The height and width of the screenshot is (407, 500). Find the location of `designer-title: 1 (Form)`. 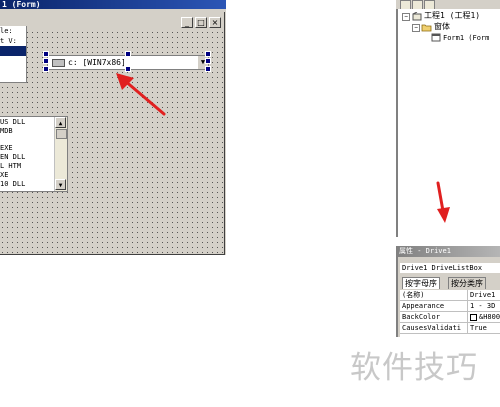

designer-title: 1 (Form) is located at coordinates (21, 4).